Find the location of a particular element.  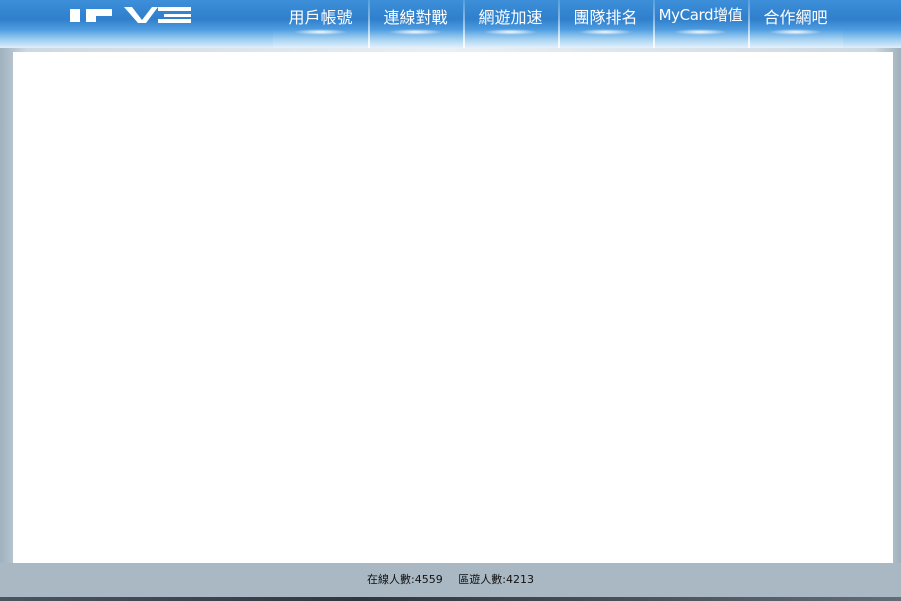

online-users-stat: 在線人數:4559 is located at coordinates (405, 579).